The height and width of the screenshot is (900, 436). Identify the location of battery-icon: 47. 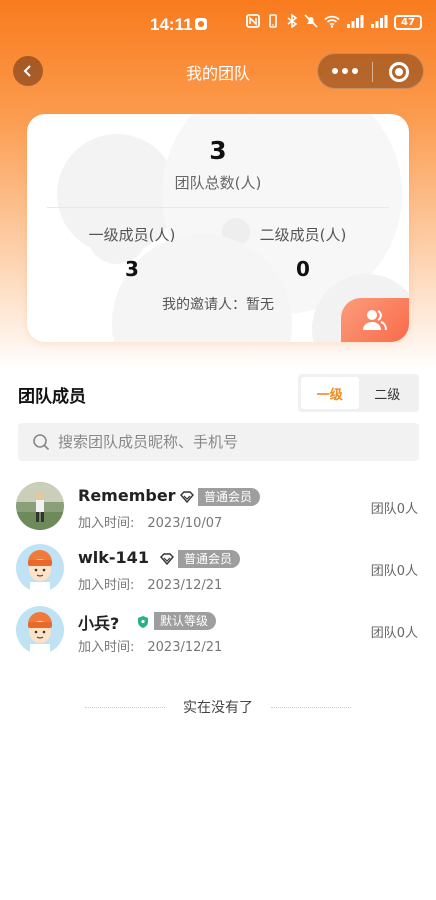
(408, 22).